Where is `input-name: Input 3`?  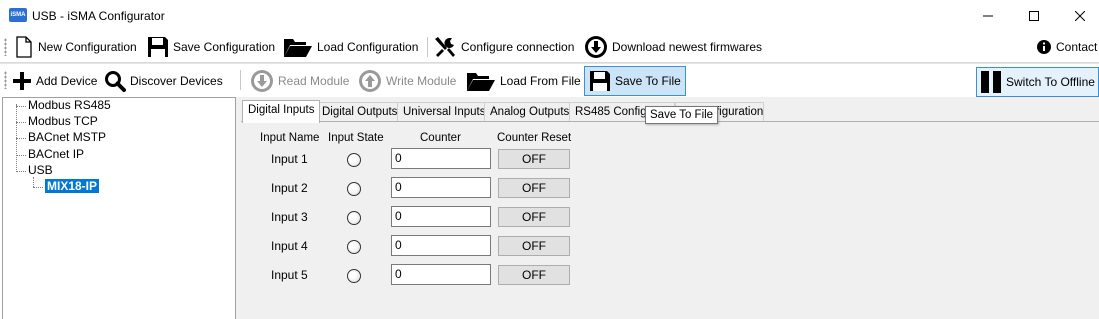
input-name: Input 3 is located at coordinates (289, 217).